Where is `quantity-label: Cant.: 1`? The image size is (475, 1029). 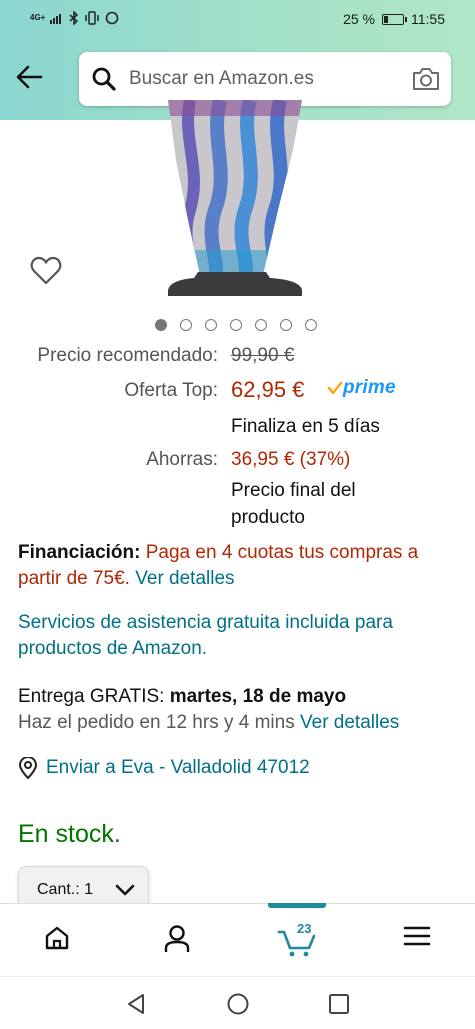 quantity-label: Cant.: 1 is located at coordinates (65, 889).